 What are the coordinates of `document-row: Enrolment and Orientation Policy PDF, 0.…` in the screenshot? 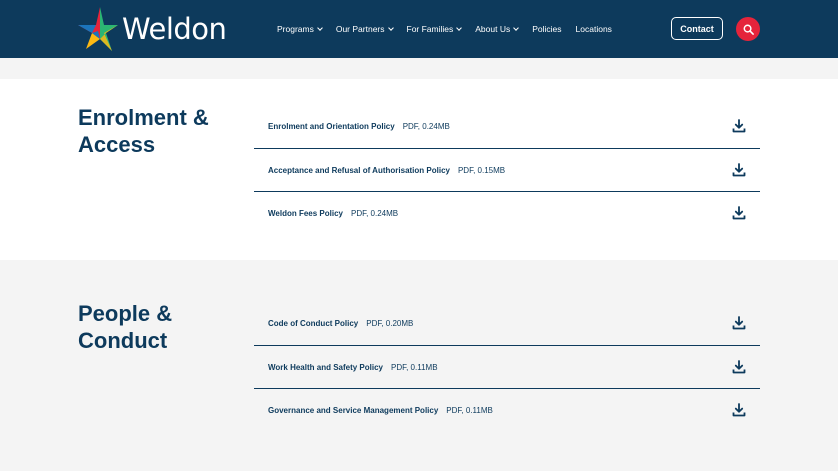 It's located at (507, 126).